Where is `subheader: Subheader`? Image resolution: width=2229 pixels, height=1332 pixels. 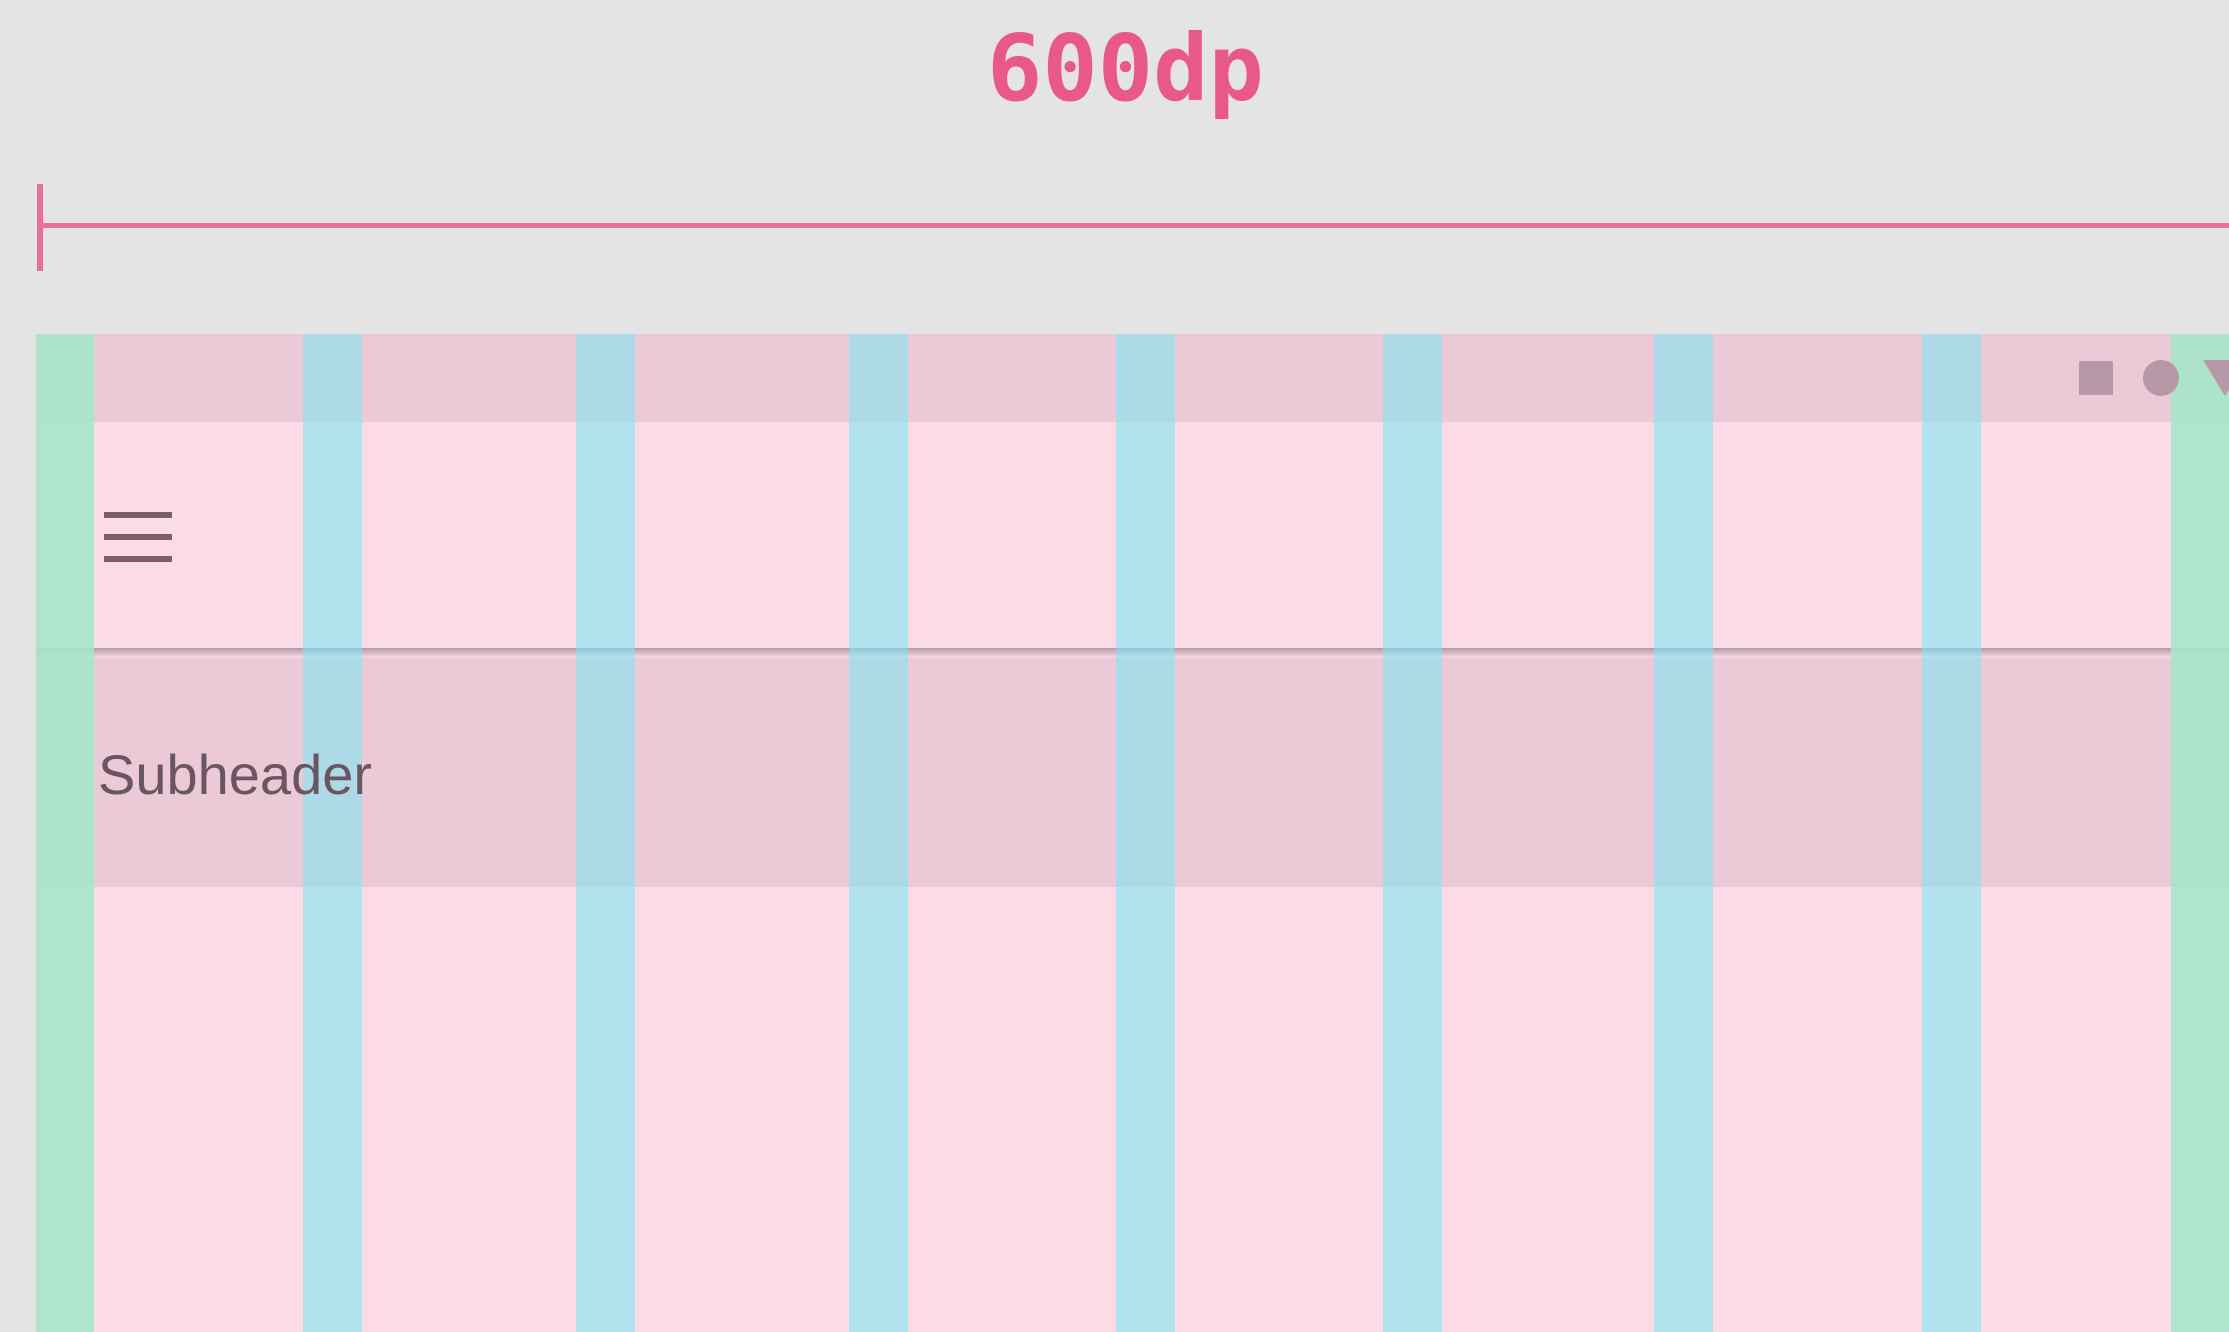 subheader: Subheader is located at coordinates (235, 774).